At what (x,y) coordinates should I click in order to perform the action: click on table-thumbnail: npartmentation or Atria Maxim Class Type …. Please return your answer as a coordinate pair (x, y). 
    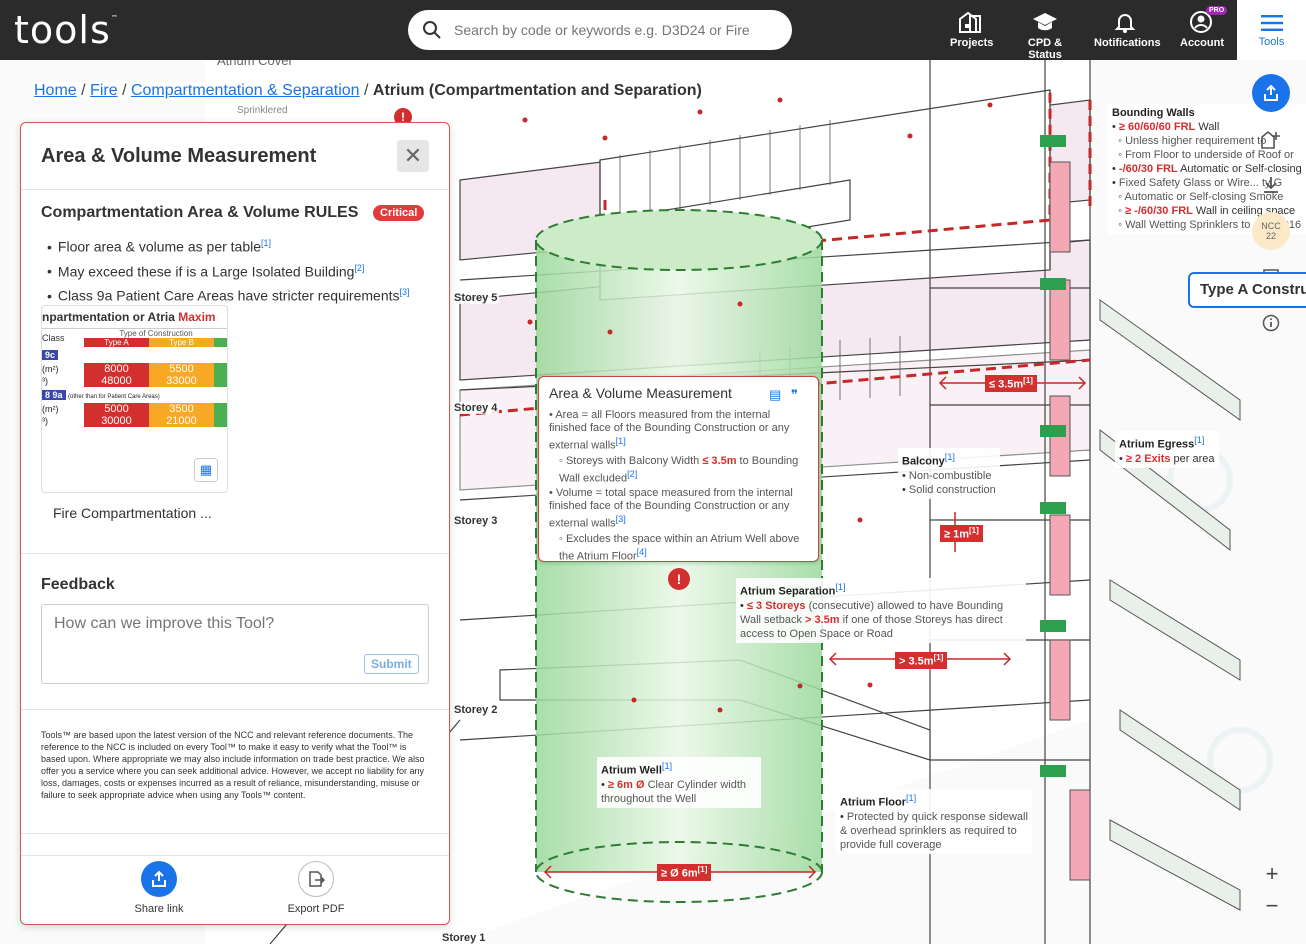
    Looking at the image, I should click on (134, 399).